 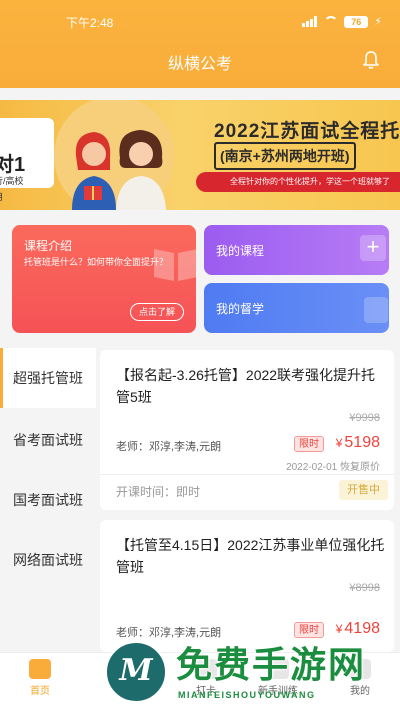 I want to click on notification-bell-icon, so click(x=371, y=60).